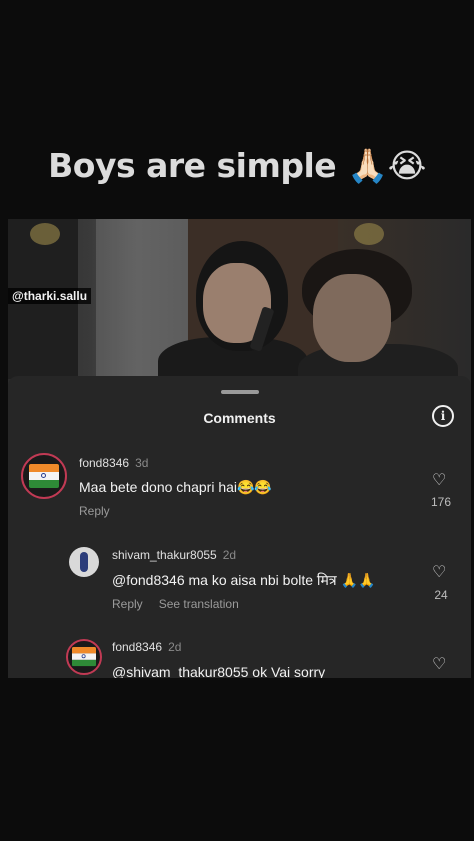 Image resolution: width=474 pixels, height=841 pixels. What do you see at coordinates (142, 463) in the screenshot?
I see `comment-age: 3d` at bounding box center [142, 463].